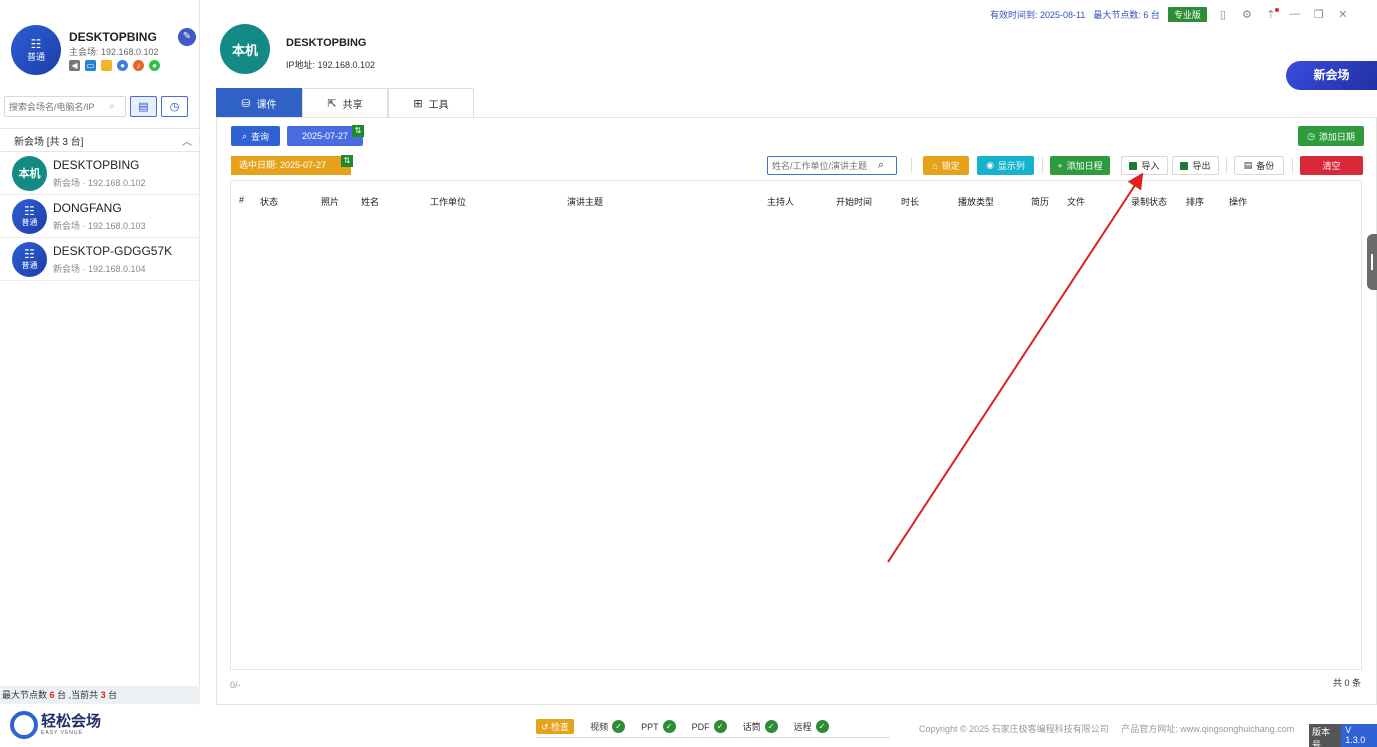  I want to click on clear-button: 清空, so click(1331, 165).